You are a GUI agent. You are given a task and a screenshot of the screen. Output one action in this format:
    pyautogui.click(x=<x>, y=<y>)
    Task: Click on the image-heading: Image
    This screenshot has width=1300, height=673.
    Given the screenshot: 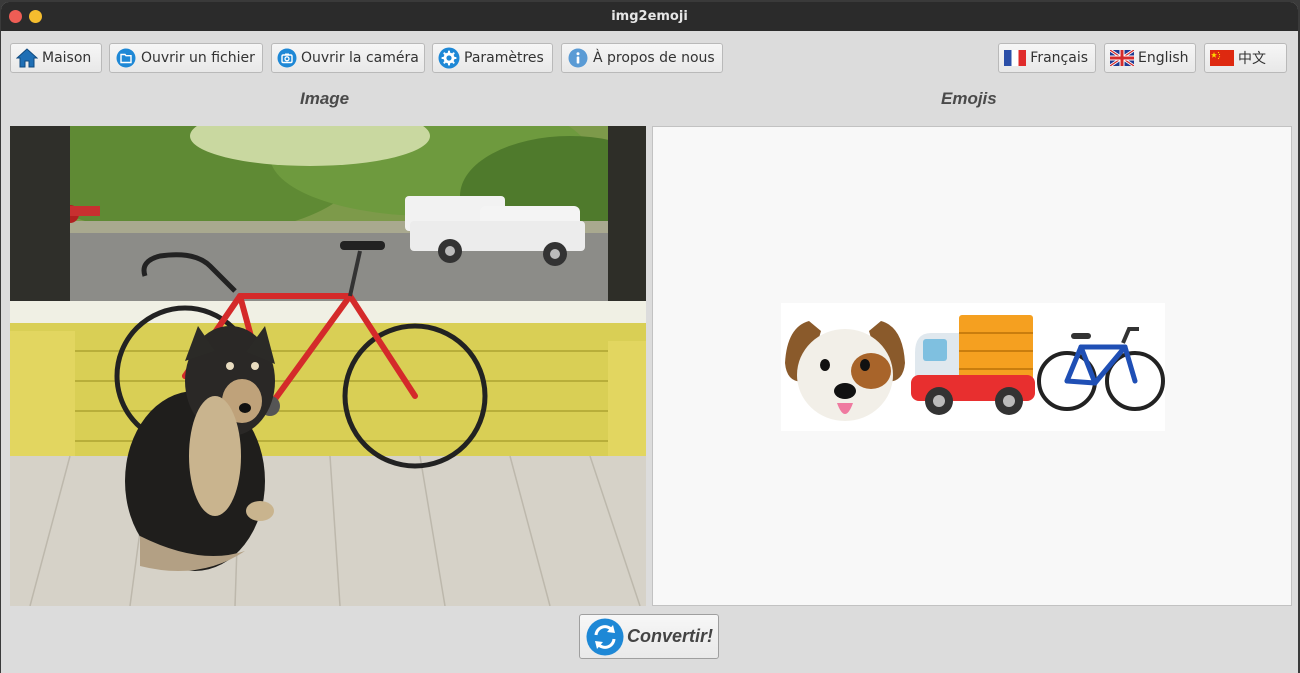 What is the action you would take?
    pyautogui.click(x=325, y=98)
    